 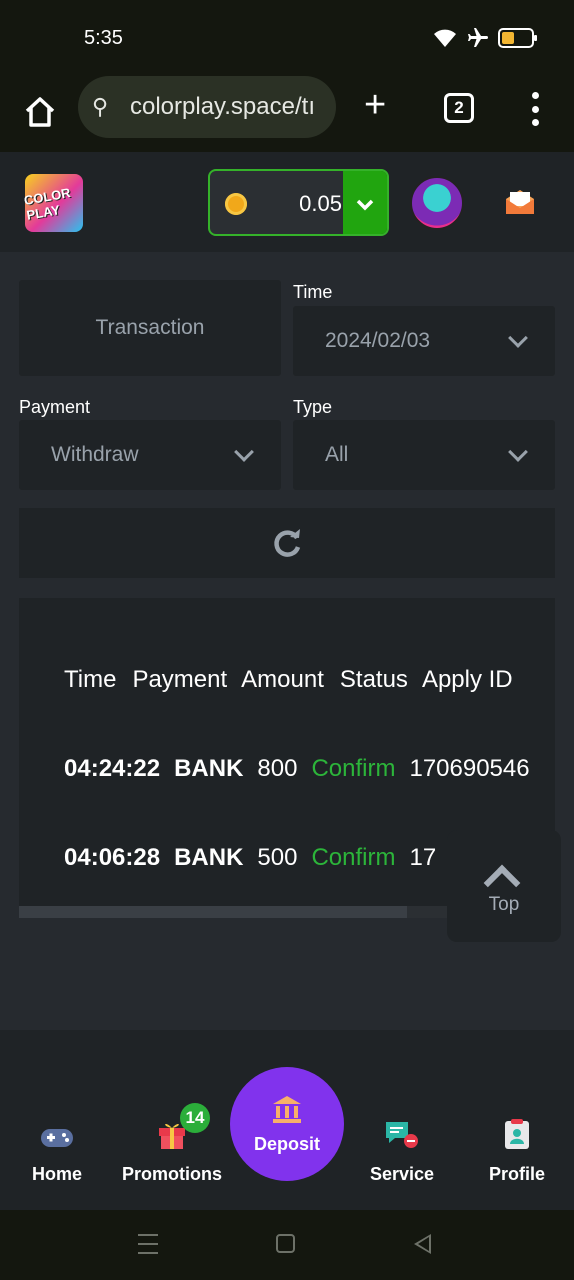 What do you see at coordinates (53, 203) in the screenshot?
I see `app-logo: COLOR PLAY` at bounding box center [53, 203].